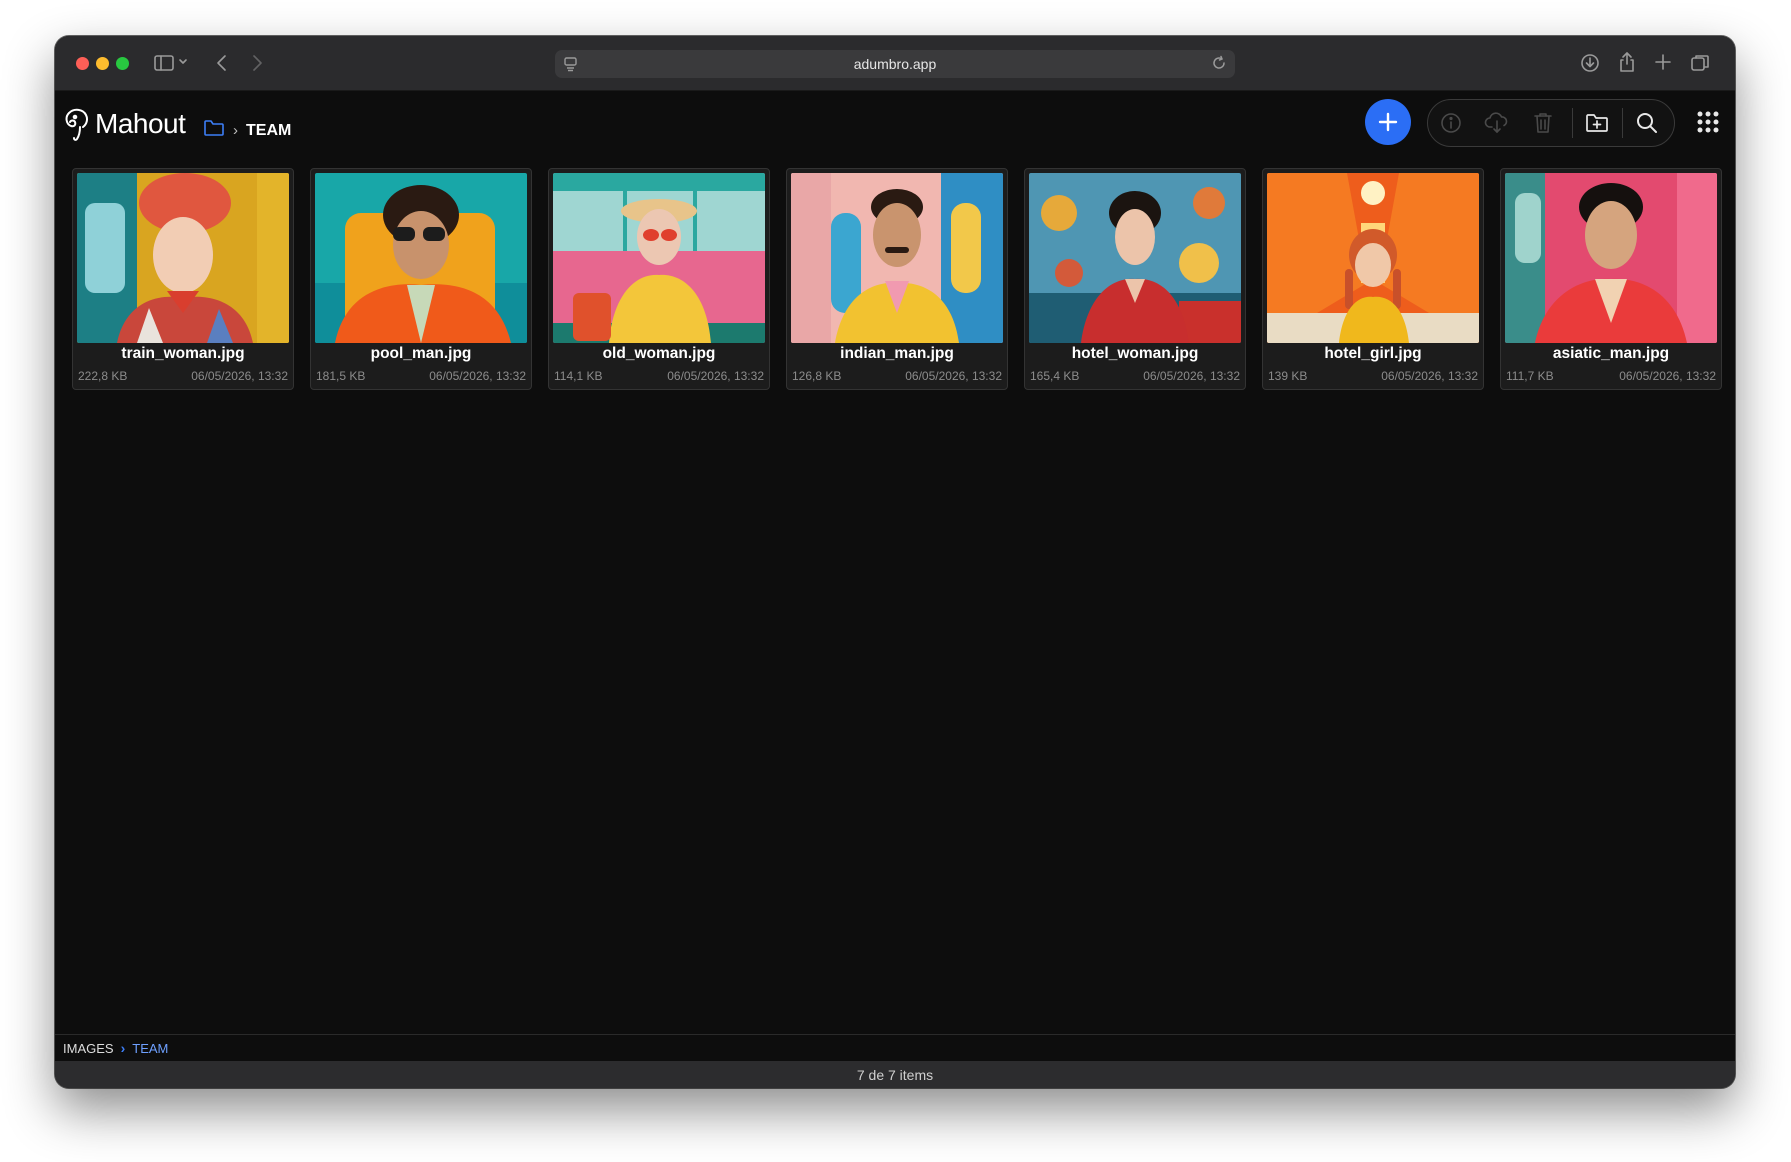 The width and height of the screenshot is (1791, 1162). I want to click on path-root-link: IMAGES, so click(88, 1048).